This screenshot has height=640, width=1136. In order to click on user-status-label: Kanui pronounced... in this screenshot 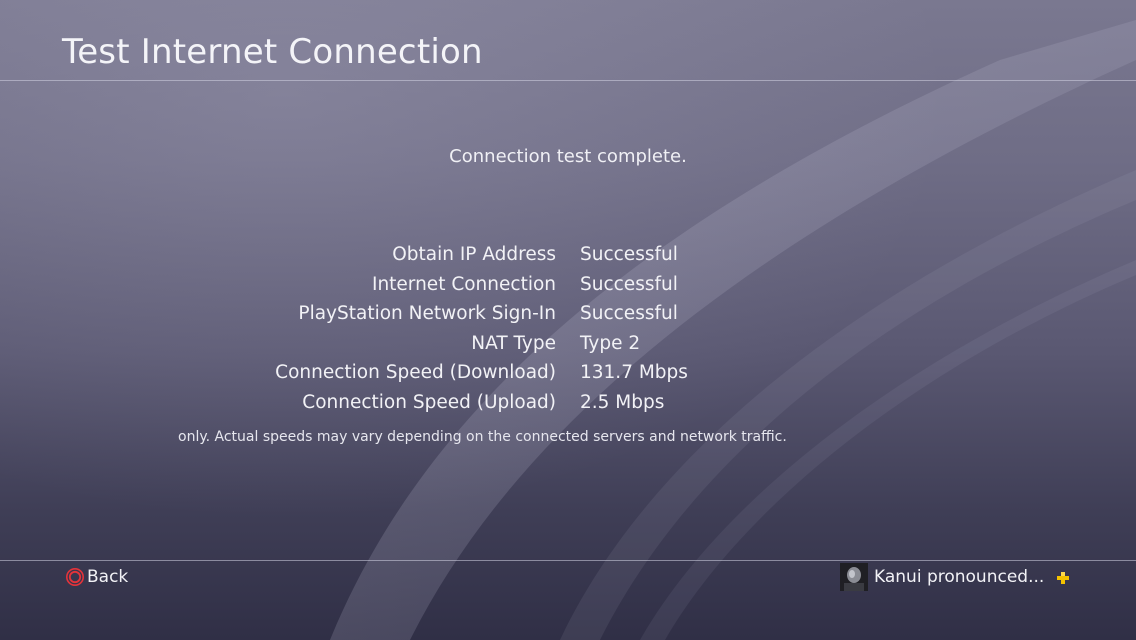, I will do `click(959, 577)`.